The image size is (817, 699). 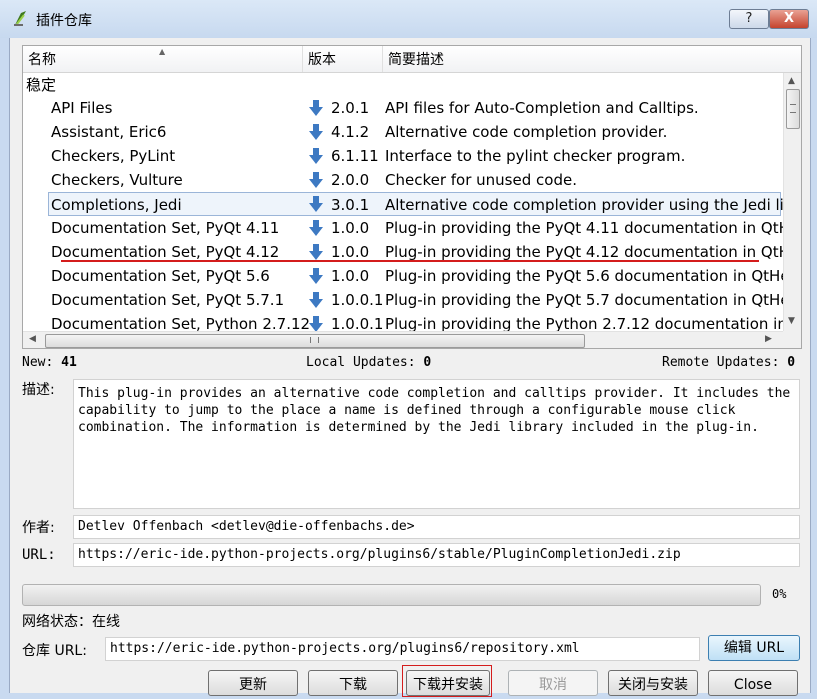 I want to click on plugin-name: Documentation Set, PyQt 4.11, so click(x=165, y=228).